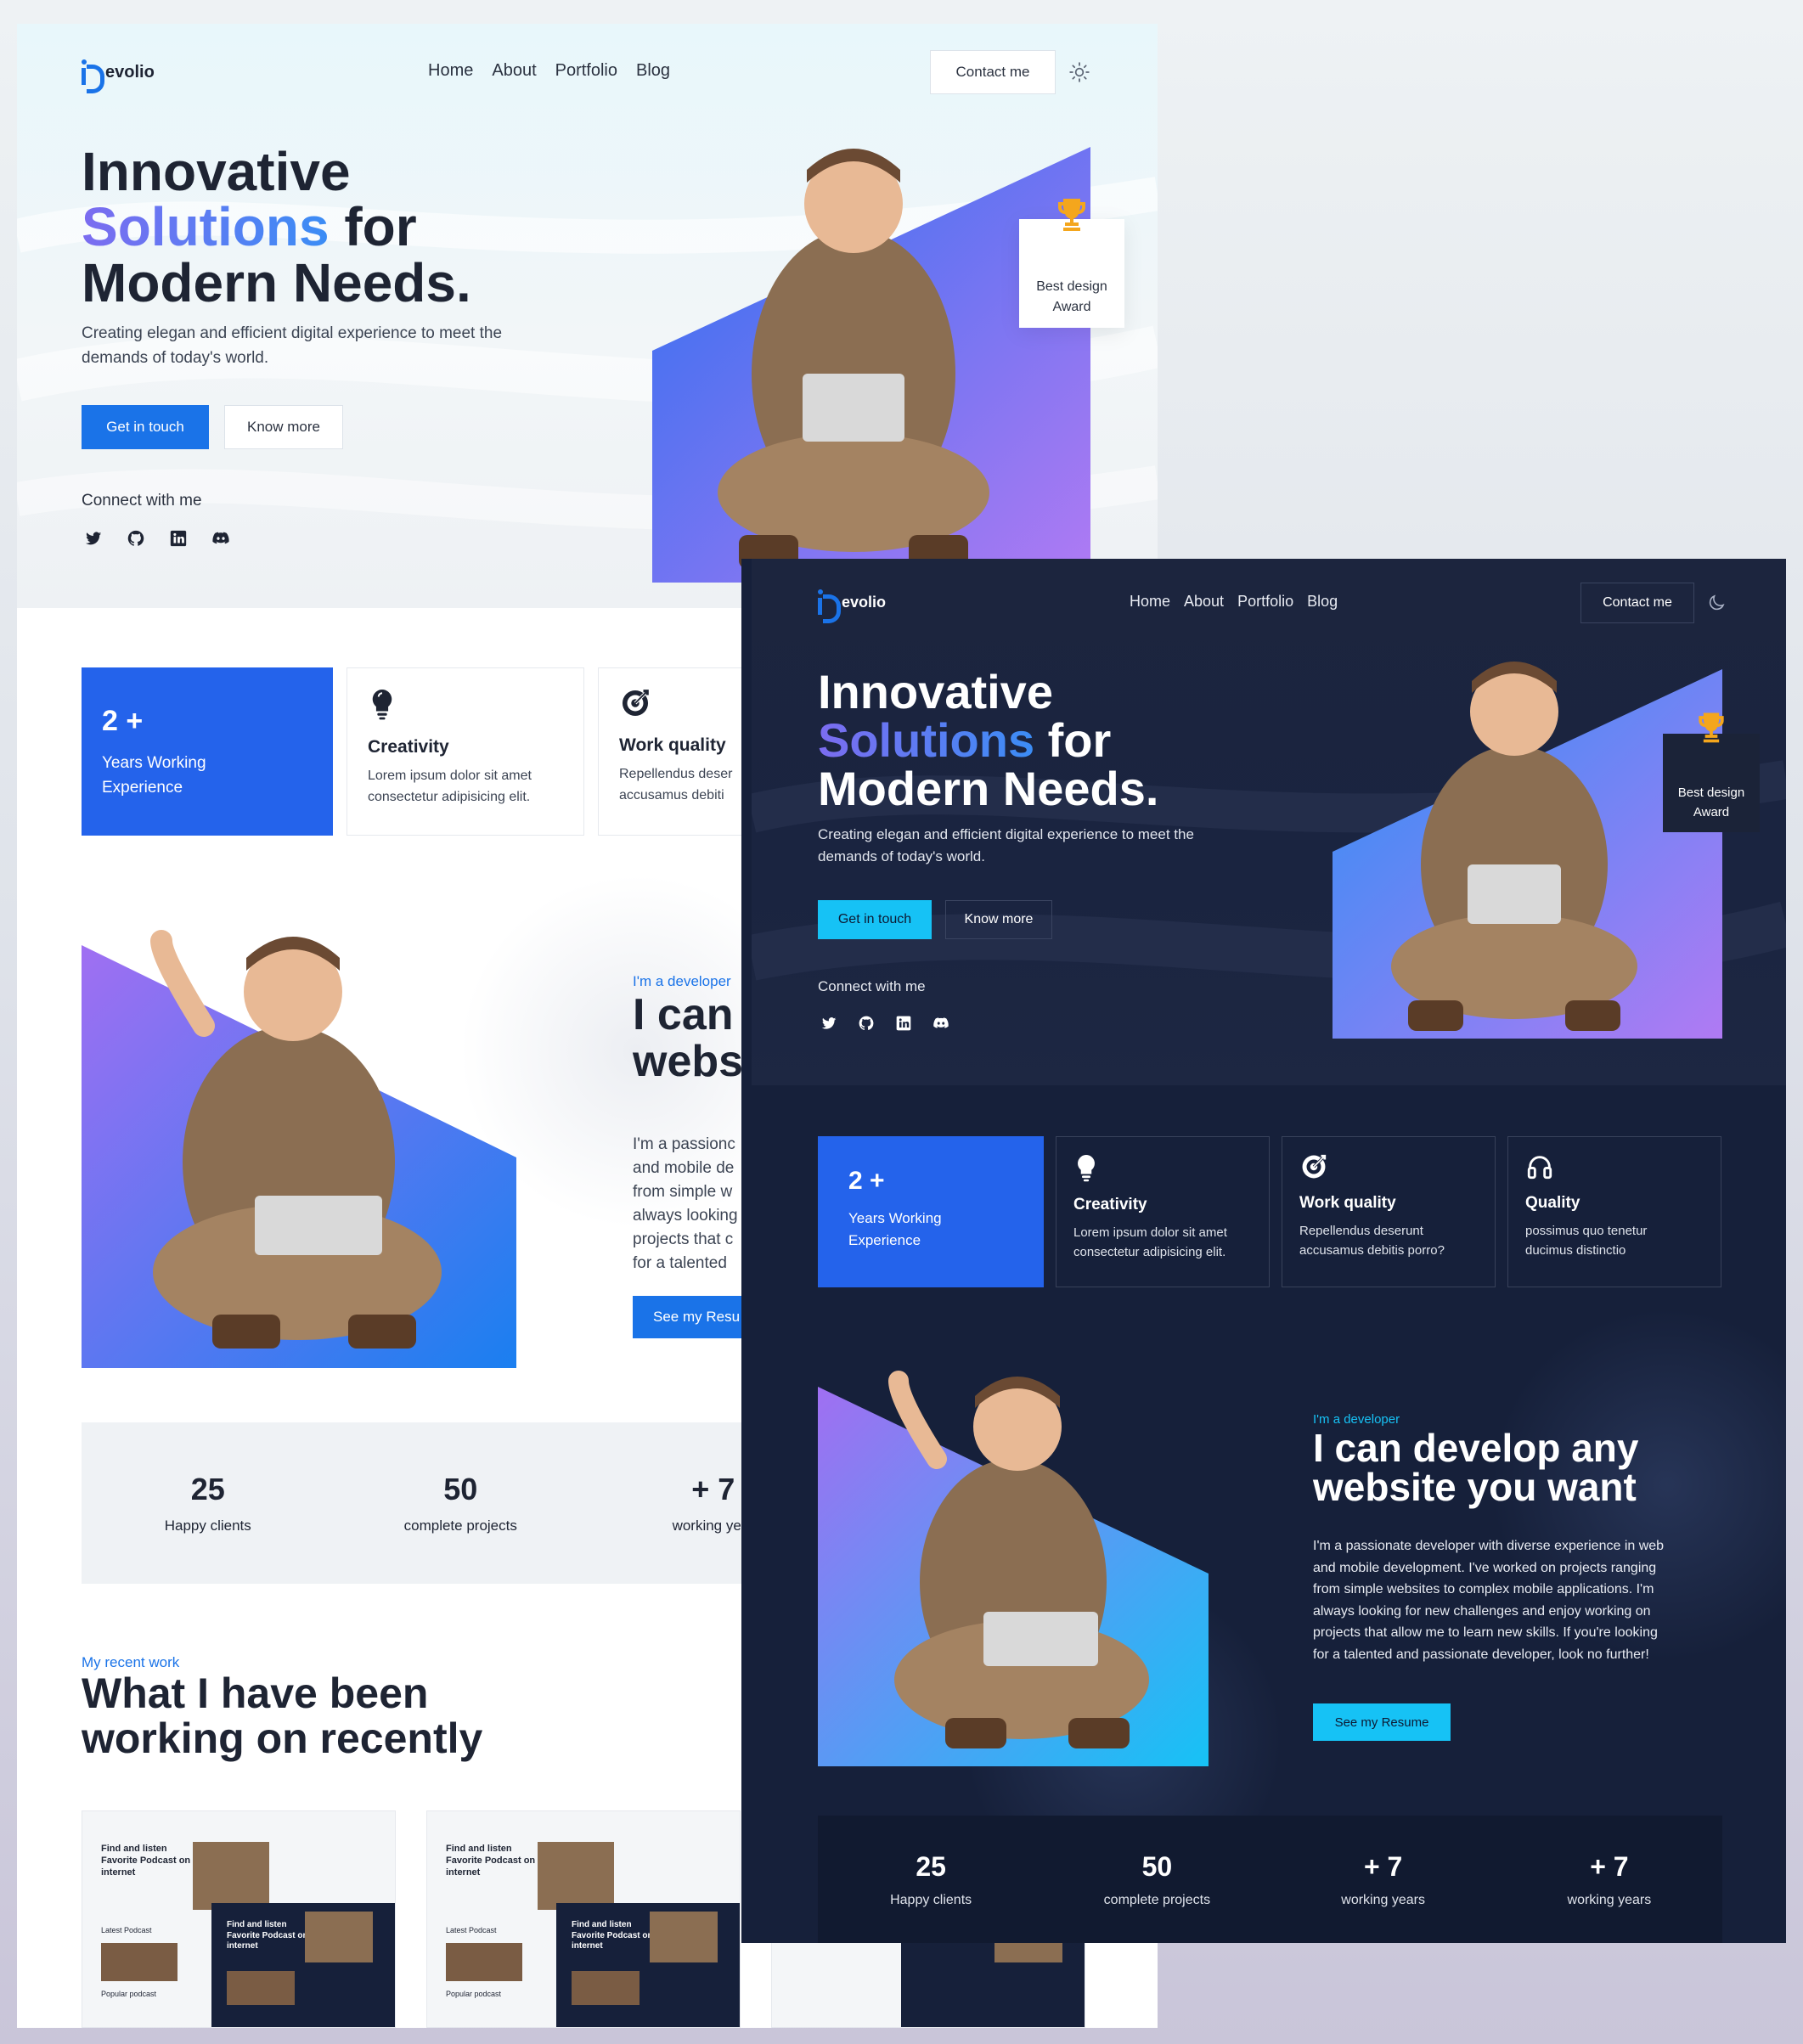 This screenshot has height=2044, width=1803. I want to click on creativity-desc-line1: Lorem ipsum dolor sit amet, so click(450, 776).